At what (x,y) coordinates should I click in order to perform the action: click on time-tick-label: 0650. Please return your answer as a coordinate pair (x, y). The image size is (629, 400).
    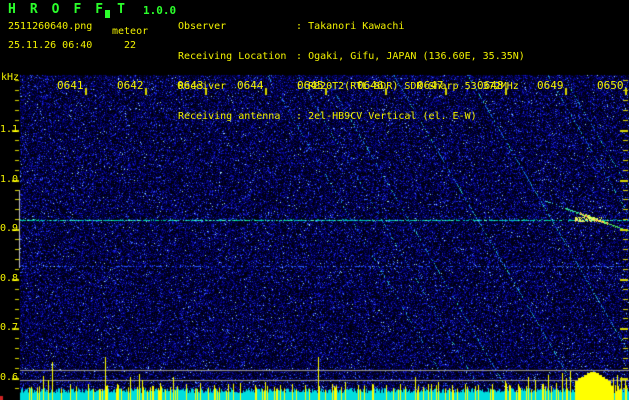
    Looking at the image, I should click on (610, 85).